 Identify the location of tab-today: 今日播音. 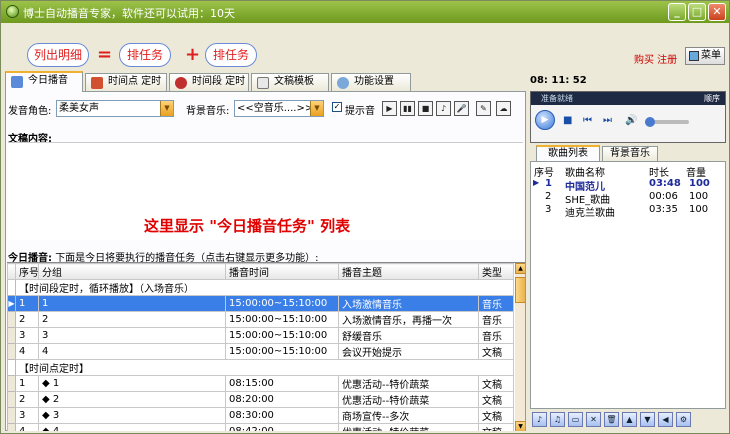
(44, 81).